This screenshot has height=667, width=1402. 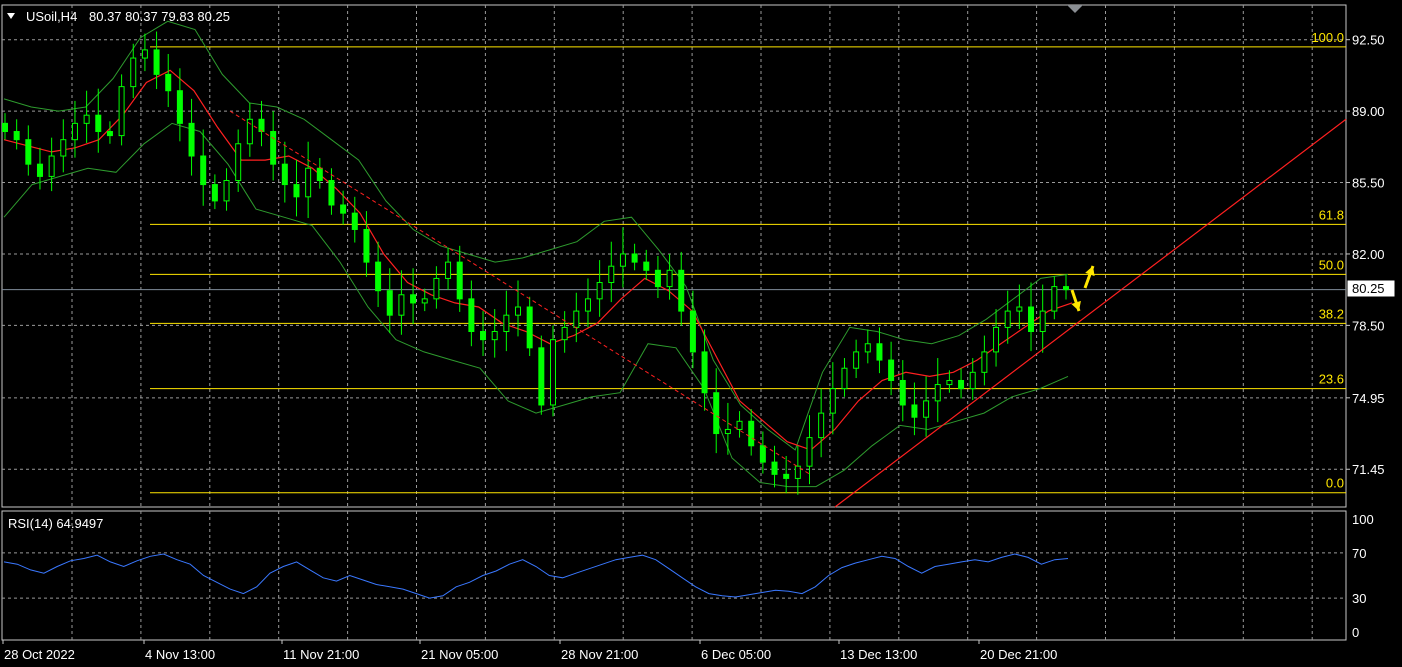 I want to click on time-tick-label: 6 Dec 05:00, so click(x=736, y=654).